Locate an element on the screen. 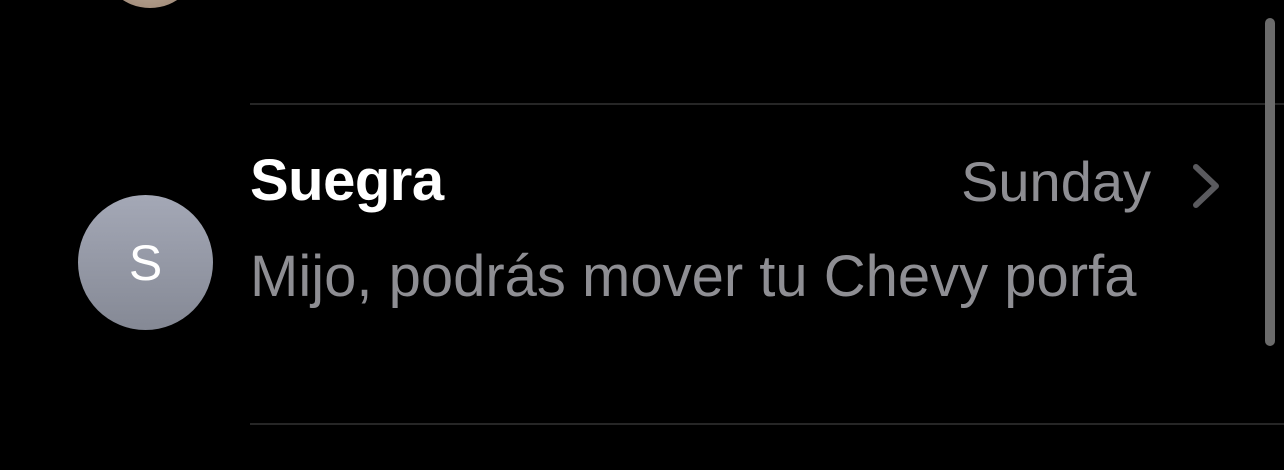 The height and width of the screenshot is (470, 1284). contact-name: Suegra is located at coordinates (347, 180).